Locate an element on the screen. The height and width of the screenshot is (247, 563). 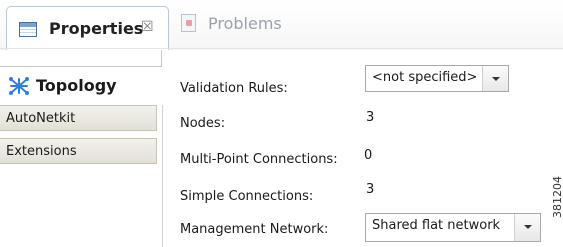
sidebar-item-topology: Topology is located at coordinates (81, 86).